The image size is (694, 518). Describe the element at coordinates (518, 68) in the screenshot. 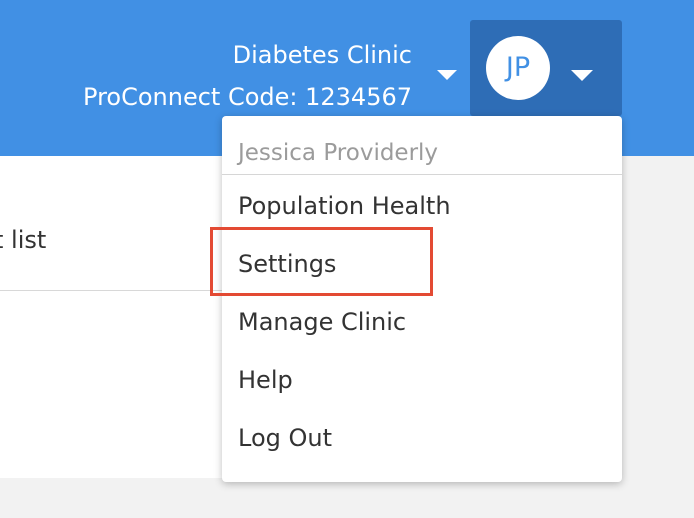

I see `avatar: JP` at that location.